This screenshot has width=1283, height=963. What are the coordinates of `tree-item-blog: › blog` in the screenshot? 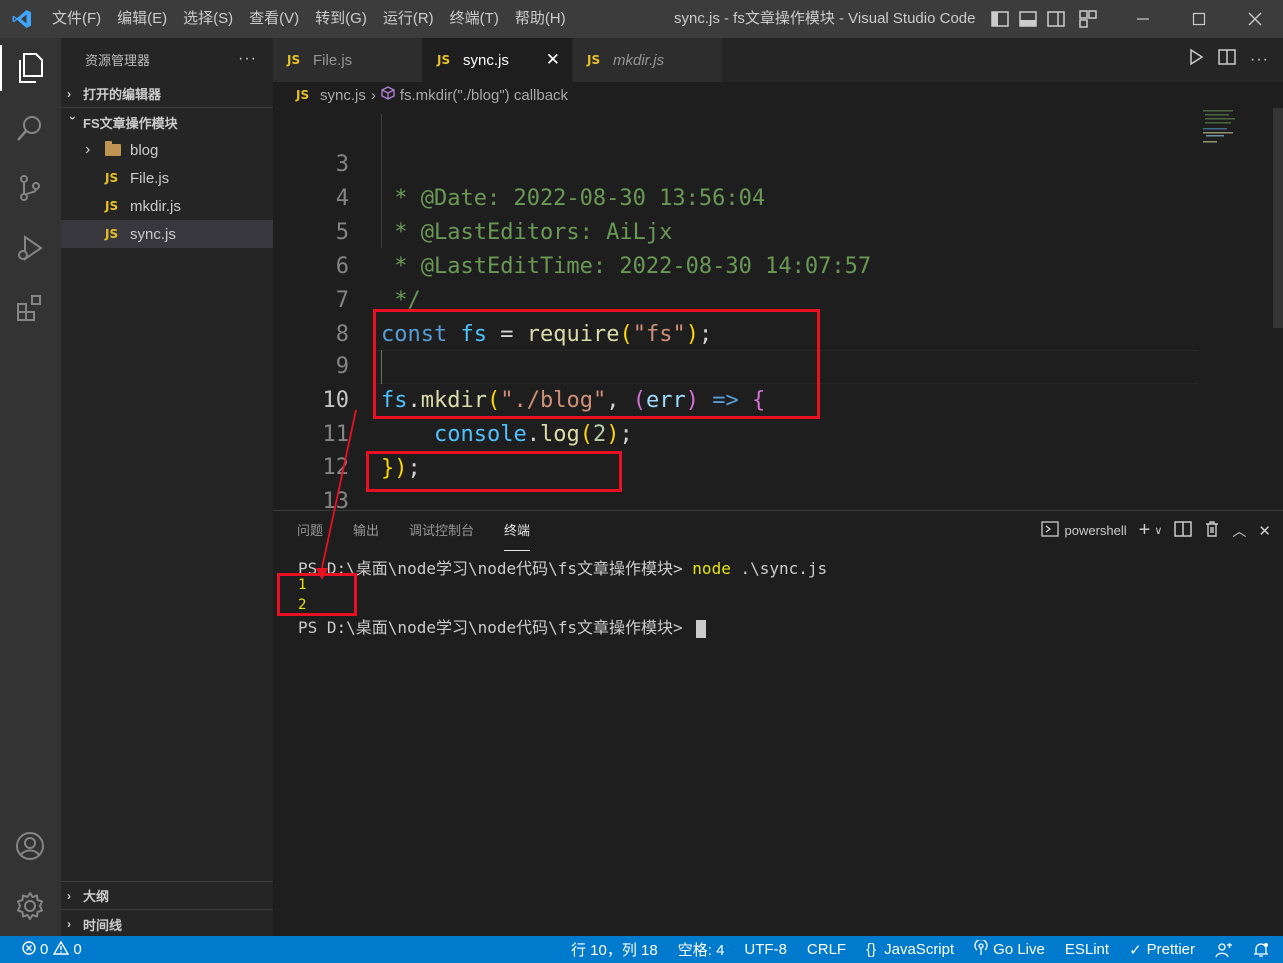 It's located at (167, 150).